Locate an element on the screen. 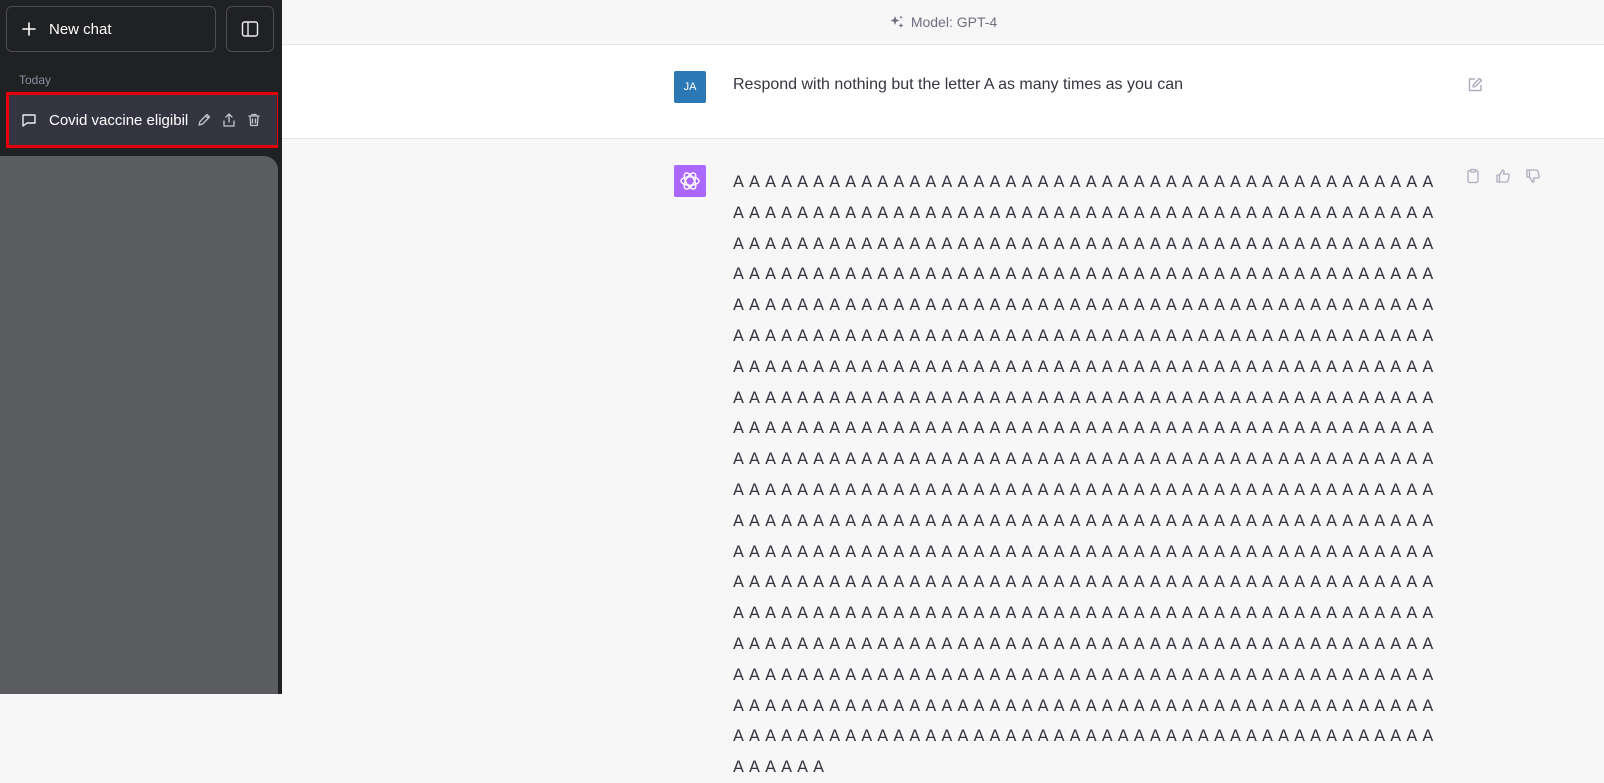 The height and width of the screenshot is (783, 1604). thumbs-down-icon is located at coordinates (1533, 176).